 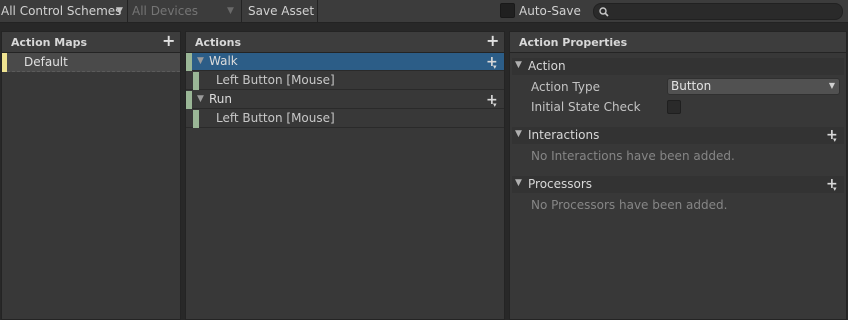 I want to click on add-processor-plus-icon: + ▾, so click(x=832, y=185).